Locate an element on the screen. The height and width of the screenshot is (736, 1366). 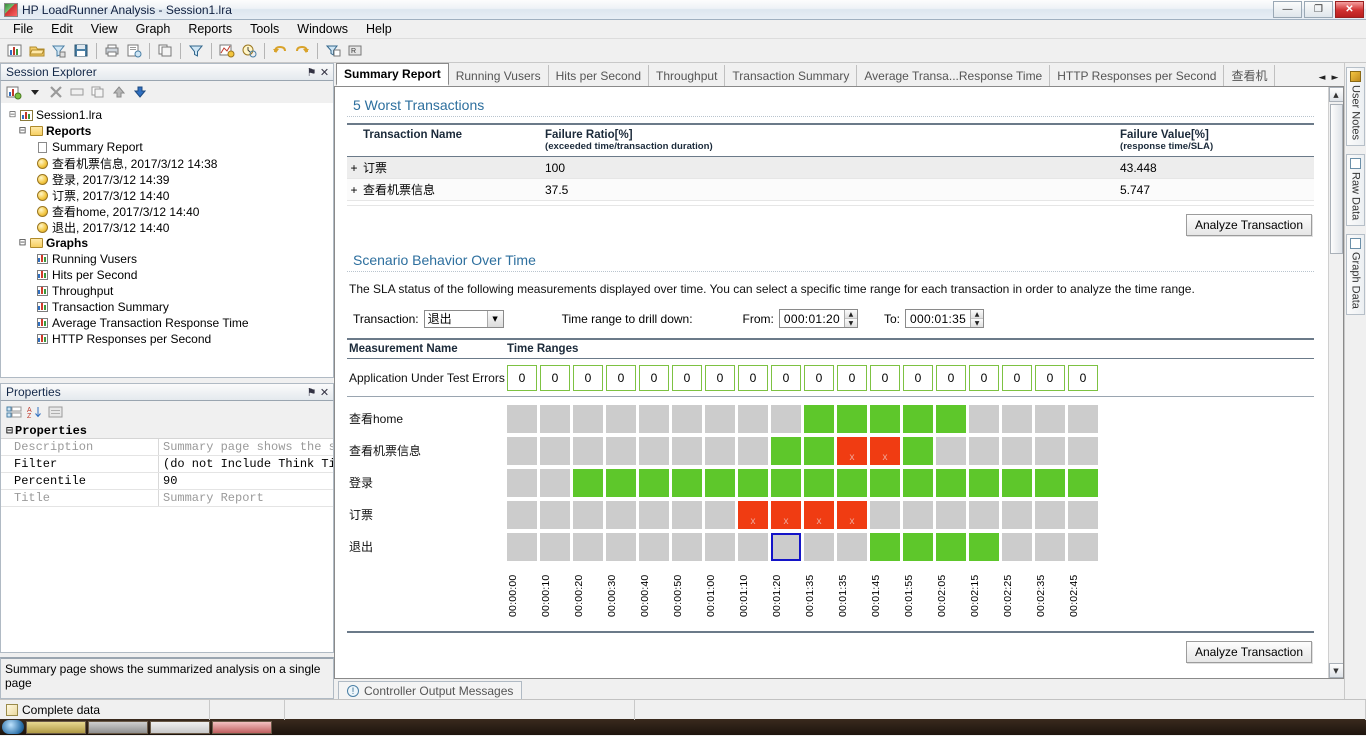
crossresult-icon is located at coordinates (332, 51).